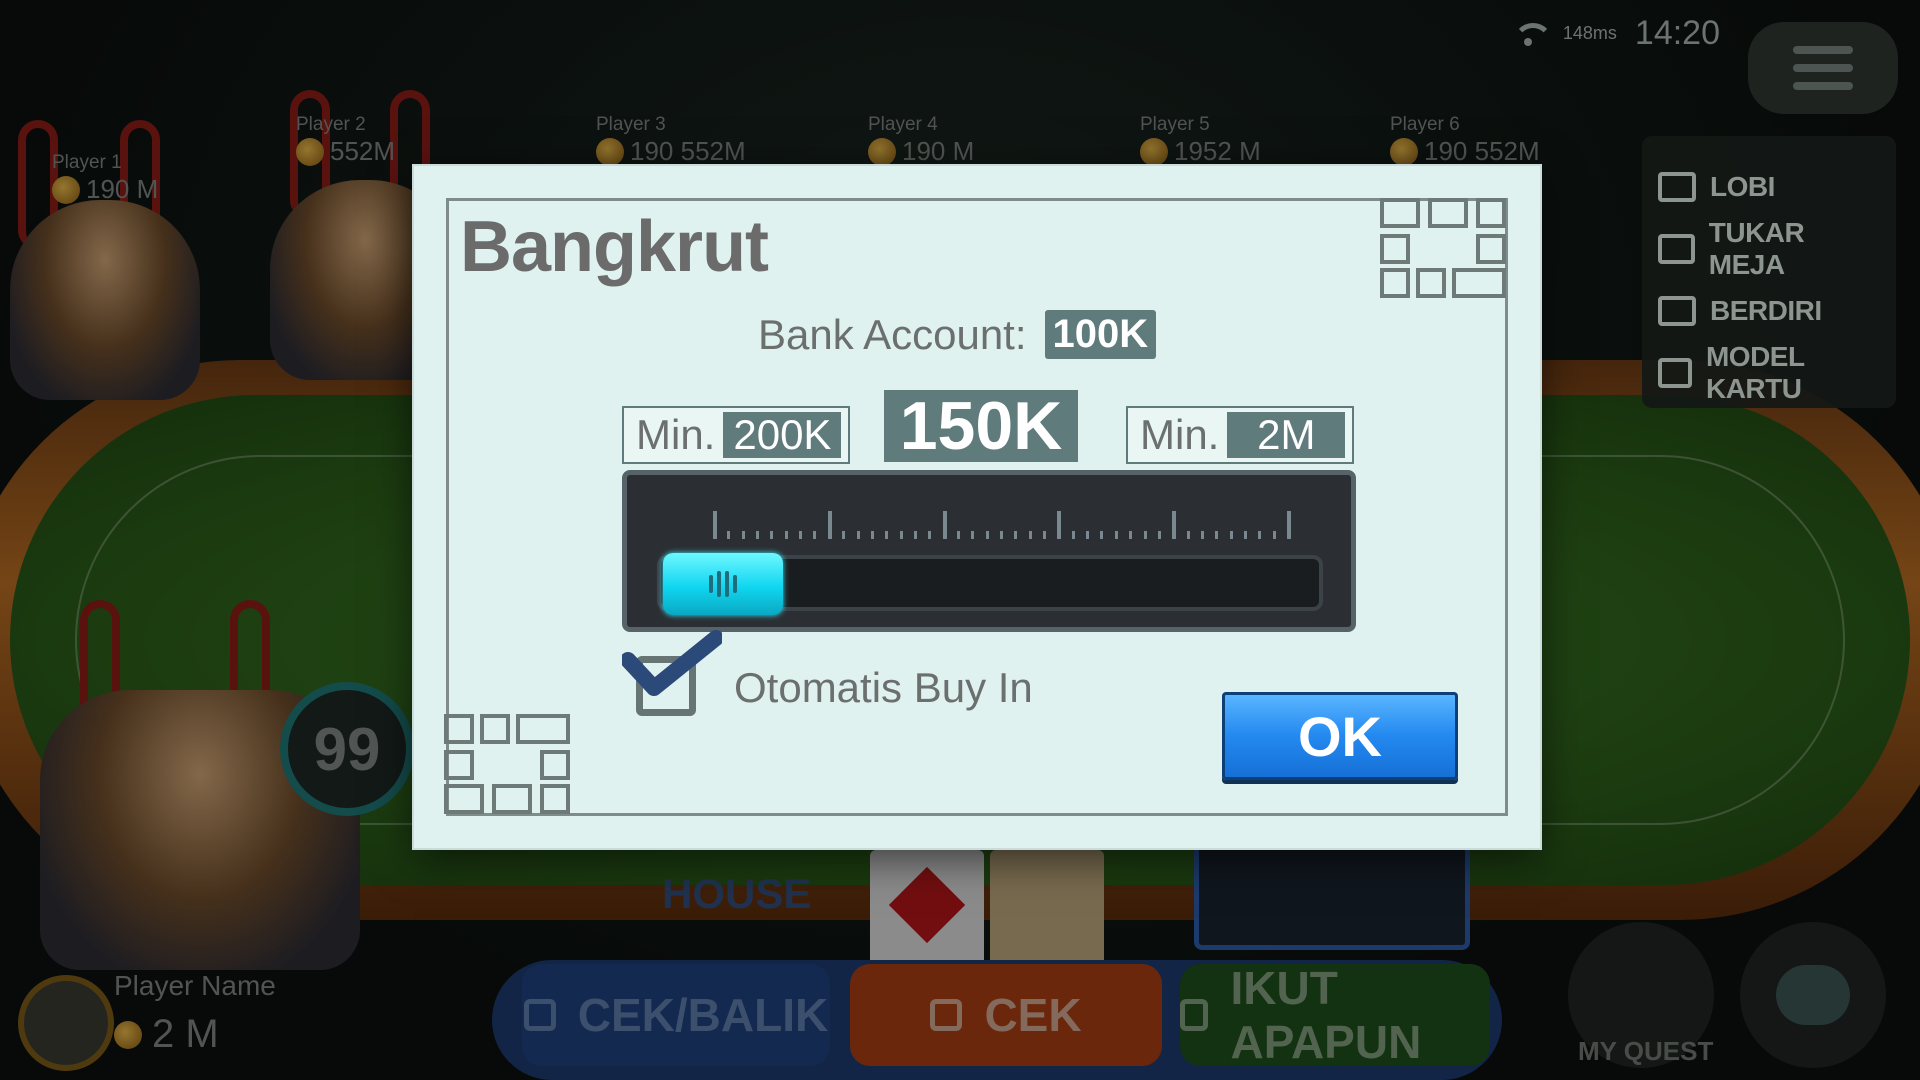 This screenshot has height=1080, width=1920. What do you see at coordinates (672, 663) in the screenshot?
I see `checkmark-icon` at bounding box center [672, 663].